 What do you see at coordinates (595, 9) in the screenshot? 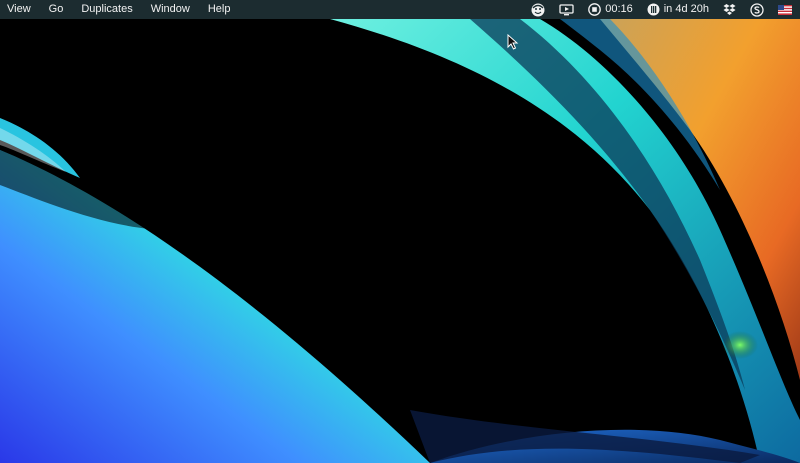
I see `stop-record-icon` at bounding box center [595, 9].